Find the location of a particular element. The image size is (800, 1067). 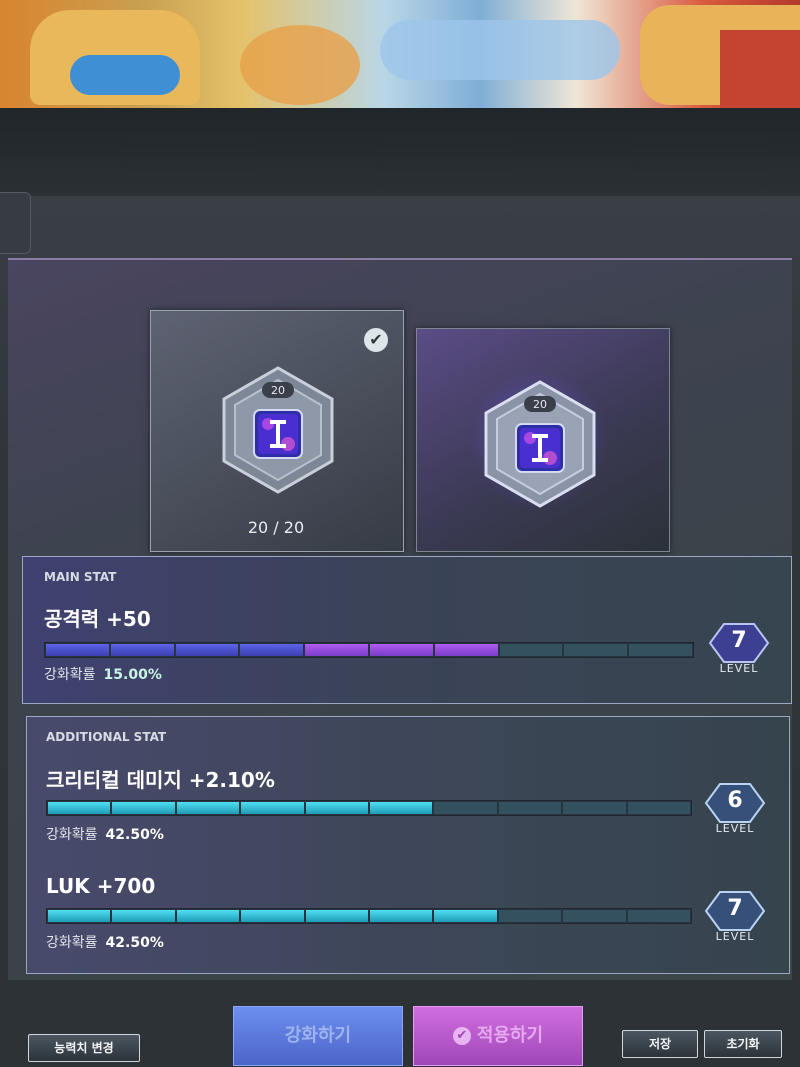

level-number: 6 is located at coordinates (735, 800).